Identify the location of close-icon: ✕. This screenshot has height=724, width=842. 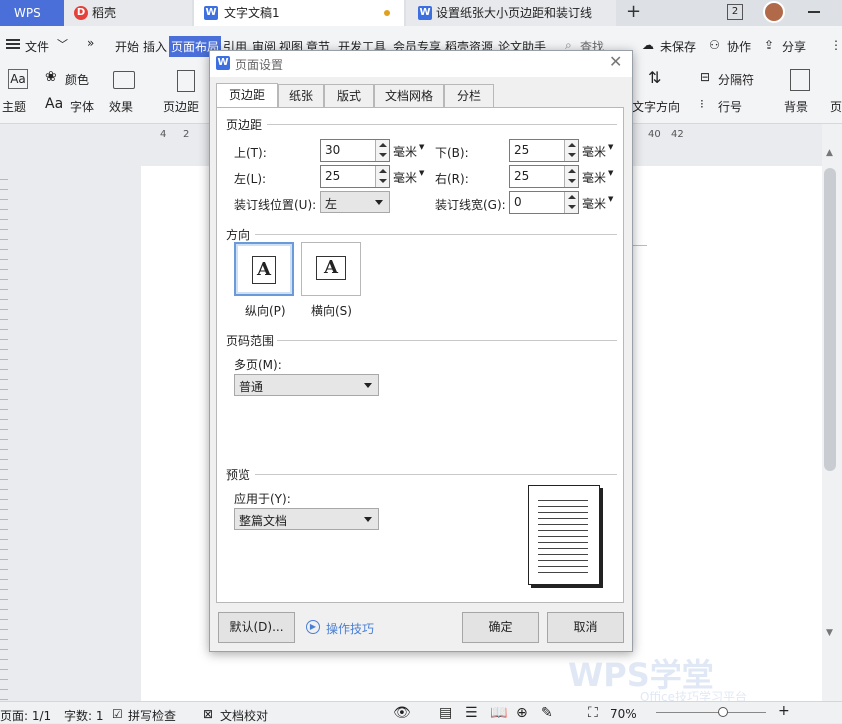
(615, 61).